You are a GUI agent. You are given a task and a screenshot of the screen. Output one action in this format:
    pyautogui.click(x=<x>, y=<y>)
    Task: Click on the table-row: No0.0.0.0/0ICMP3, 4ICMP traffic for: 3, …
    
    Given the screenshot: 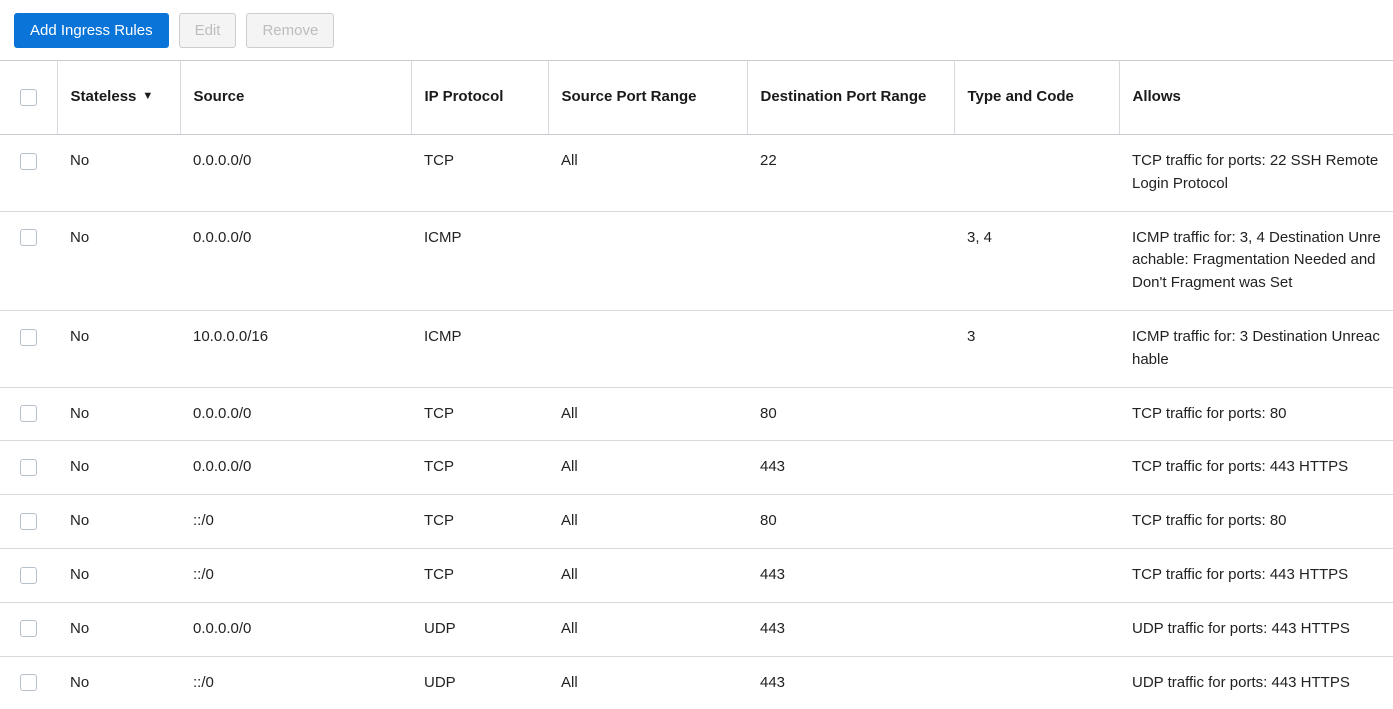 What is the action you would take?
    pyautogui.click(x=696, y=260)
    